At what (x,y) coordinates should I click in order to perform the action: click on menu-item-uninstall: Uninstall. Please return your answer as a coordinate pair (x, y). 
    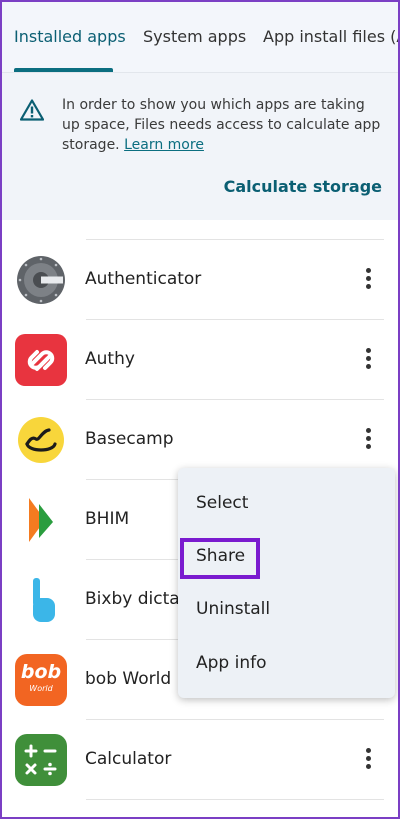
    Looking at the image, I should click on (233, 609).